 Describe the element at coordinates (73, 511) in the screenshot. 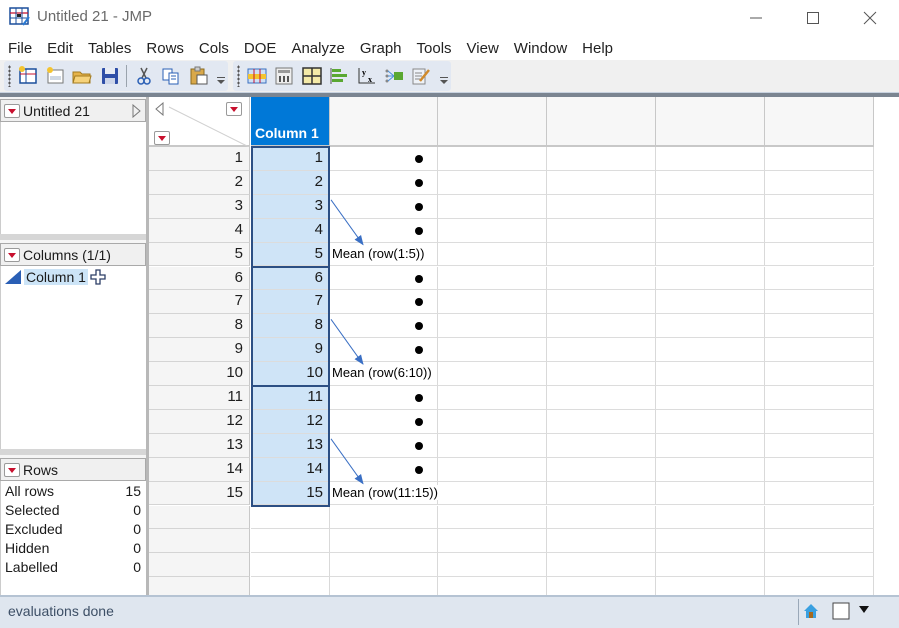

I see `row-stat-selected: Selected 0` at that location.